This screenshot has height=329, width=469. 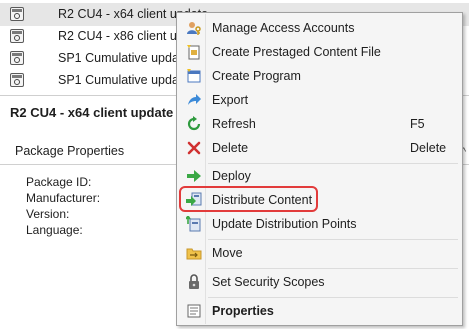 What do you see at coordinates (194, 176) in the screenshot?
I see `deploy-arrow-icon` at bounding box center [194, 176].